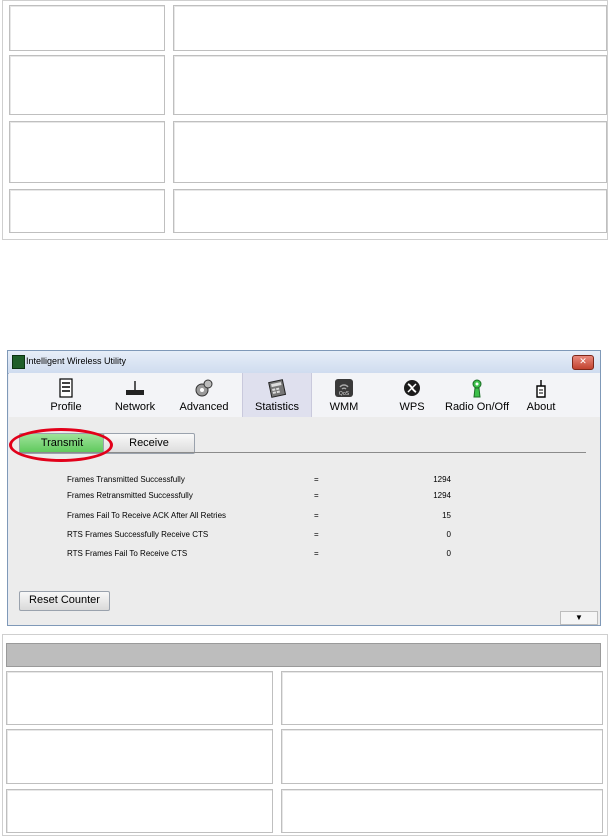 Image resolution: width=608 pixels, height=836 pixels. I want to click on highlight-ellipse, so click(61, 445).